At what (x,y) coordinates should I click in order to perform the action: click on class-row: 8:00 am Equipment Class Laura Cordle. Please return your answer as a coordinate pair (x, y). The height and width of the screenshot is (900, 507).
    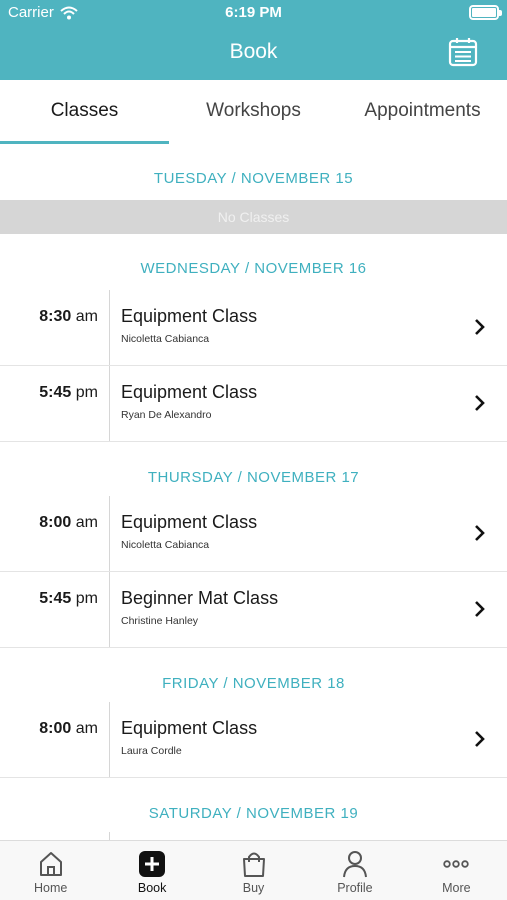
    Looking at the image, I should click on (253, 740).